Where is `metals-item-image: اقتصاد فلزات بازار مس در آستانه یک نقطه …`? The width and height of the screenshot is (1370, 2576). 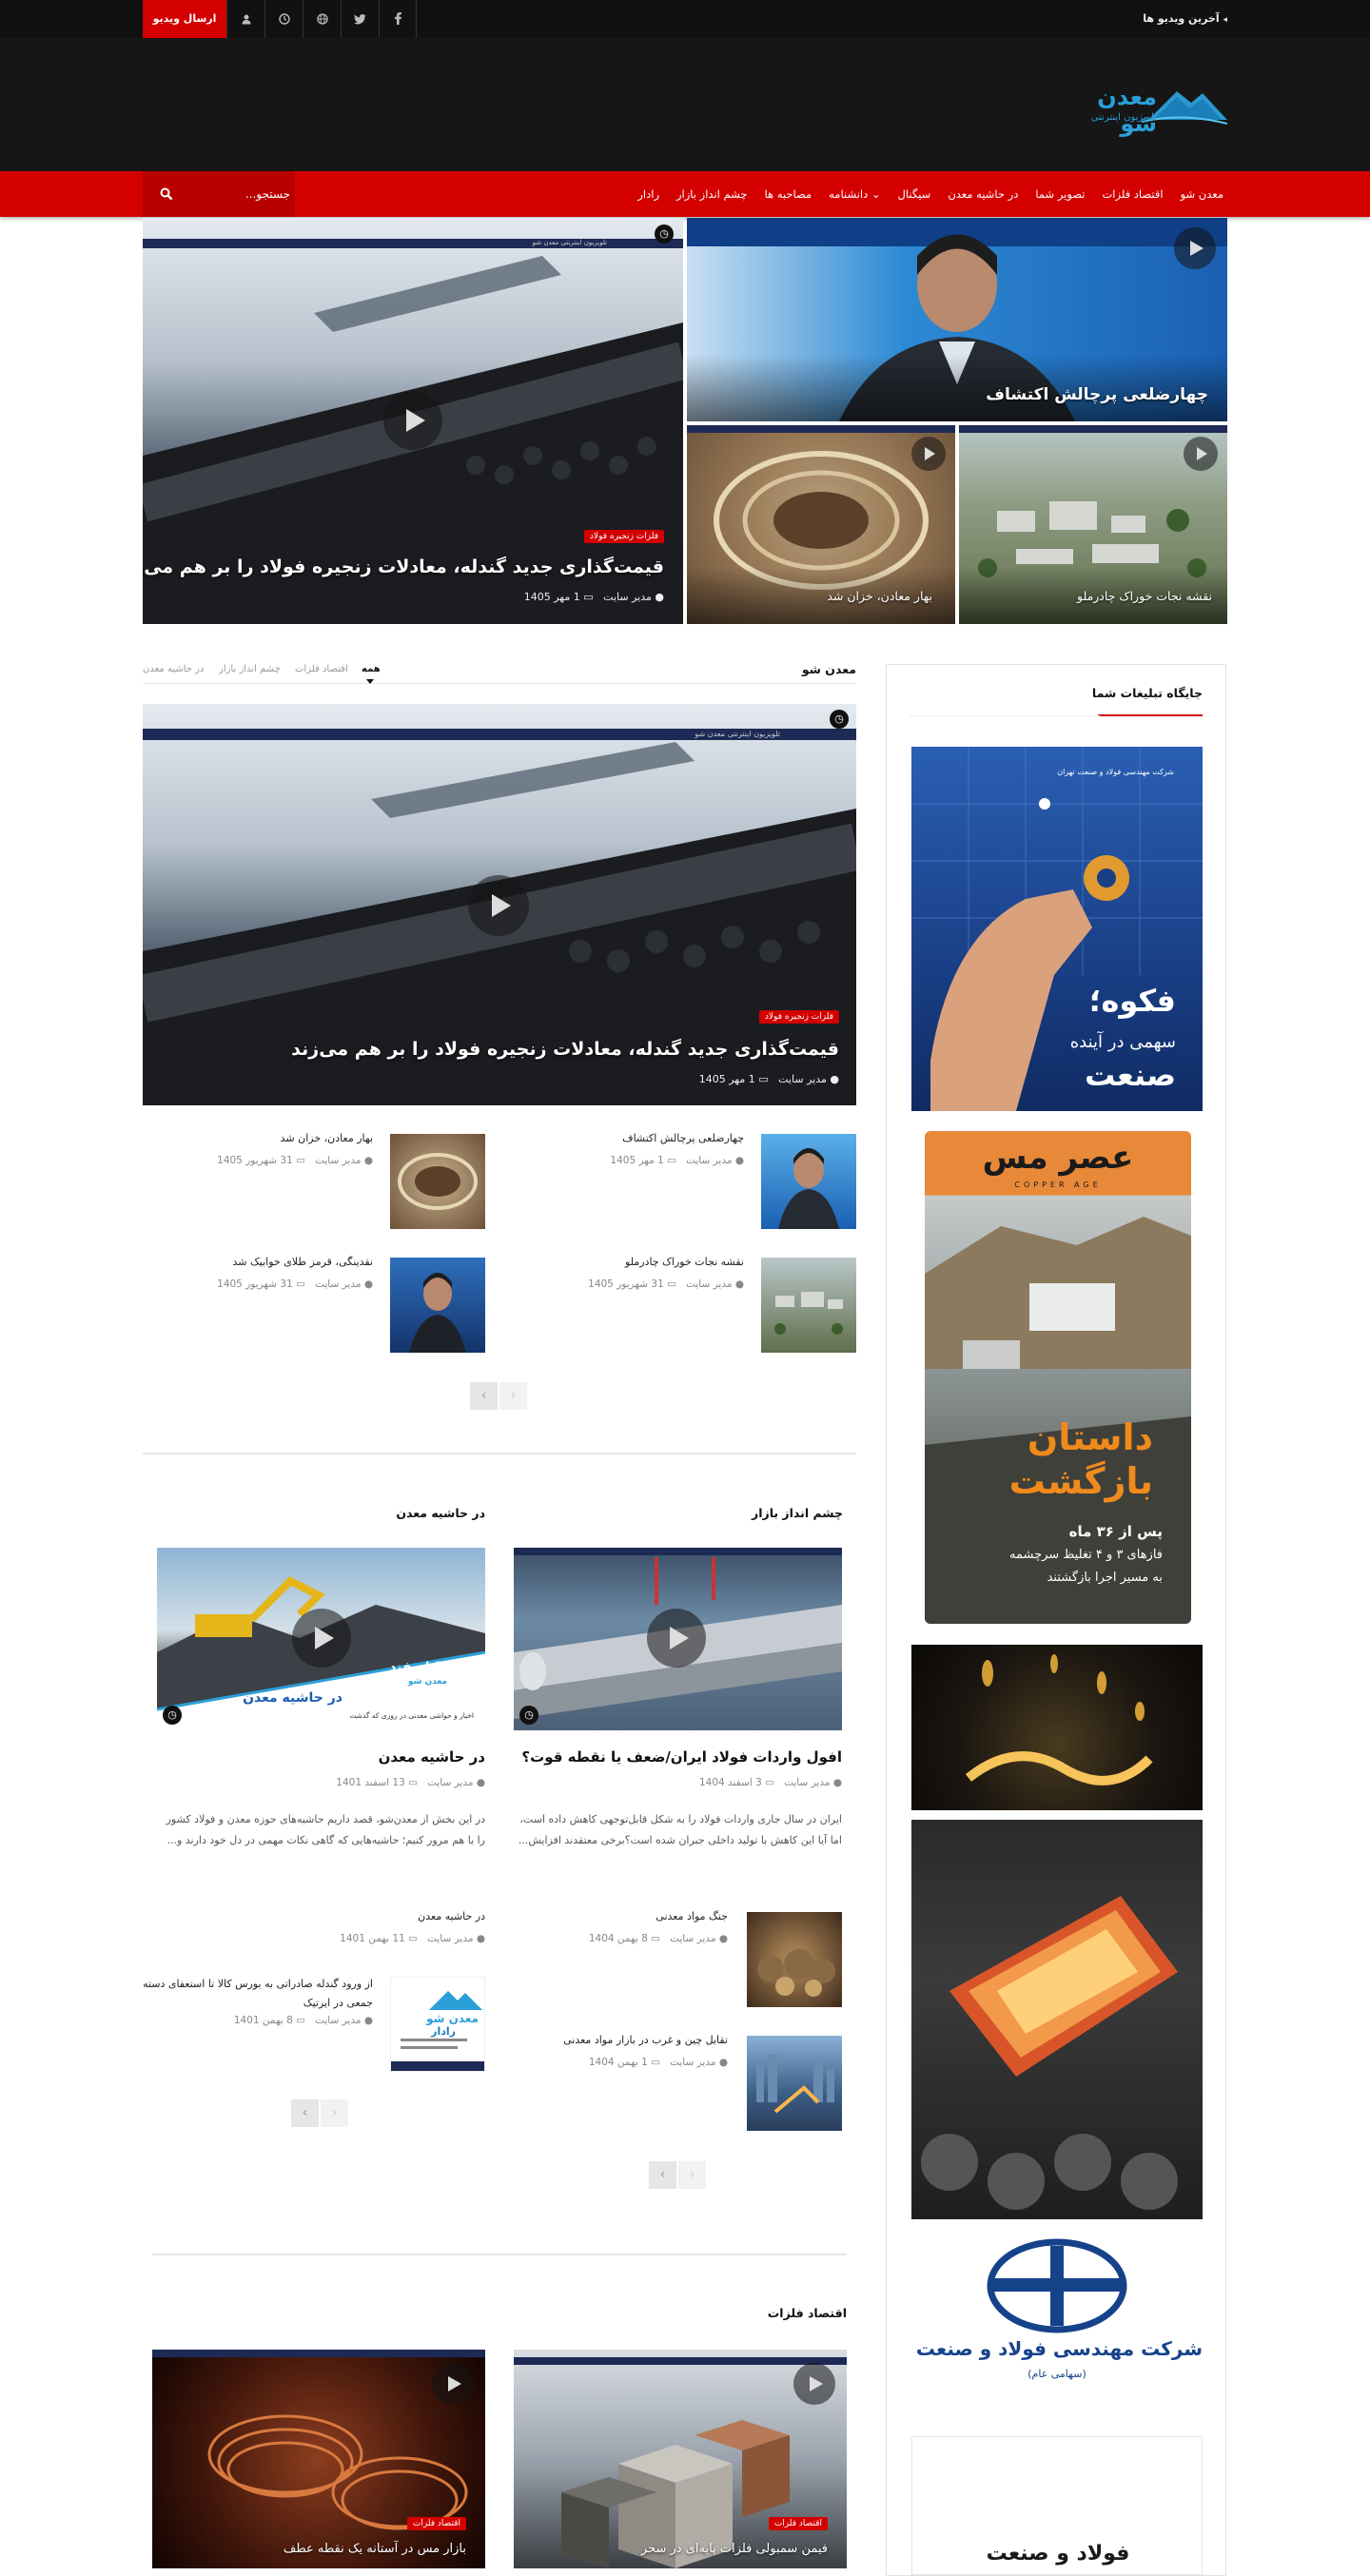 metals-item-image: اقتصاد فلزات بازار مس در آستانه یک نقطه … is located at coordinates (318, 2459).